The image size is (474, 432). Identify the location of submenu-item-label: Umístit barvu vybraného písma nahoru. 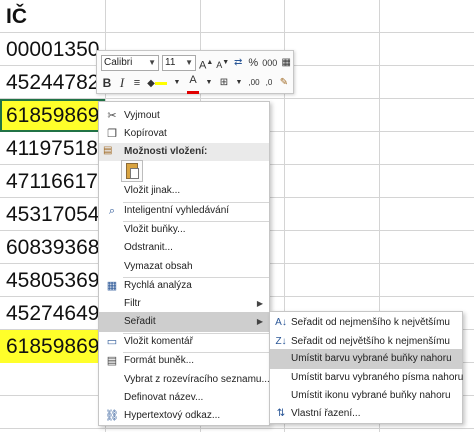
(377, 377).